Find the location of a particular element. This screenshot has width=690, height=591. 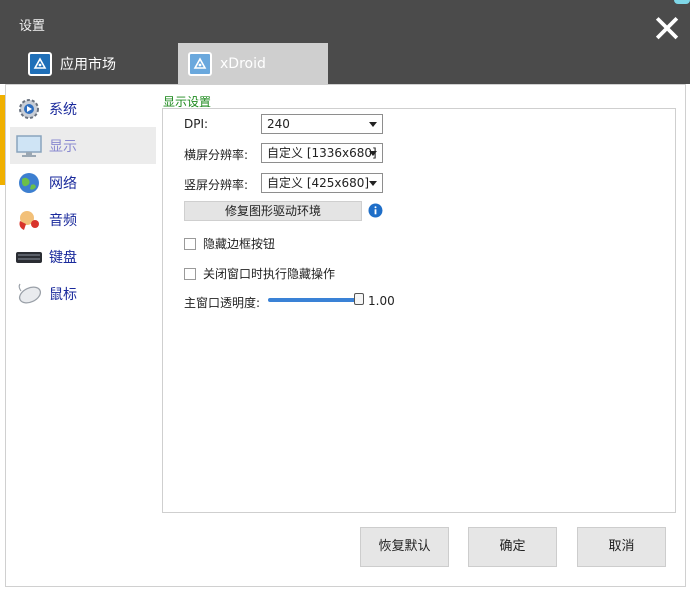

opacity-label: 主窗口透明度: is located at coordinates (222, 303).